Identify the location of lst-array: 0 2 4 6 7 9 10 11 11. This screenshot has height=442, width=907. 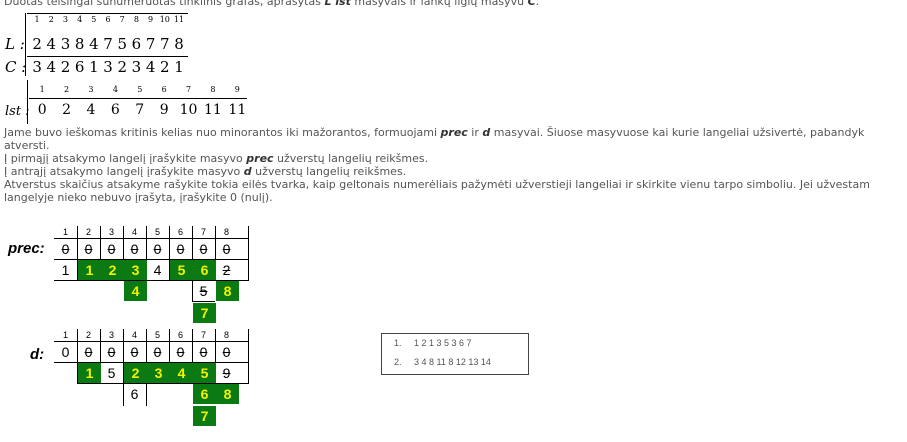
(142, 110).